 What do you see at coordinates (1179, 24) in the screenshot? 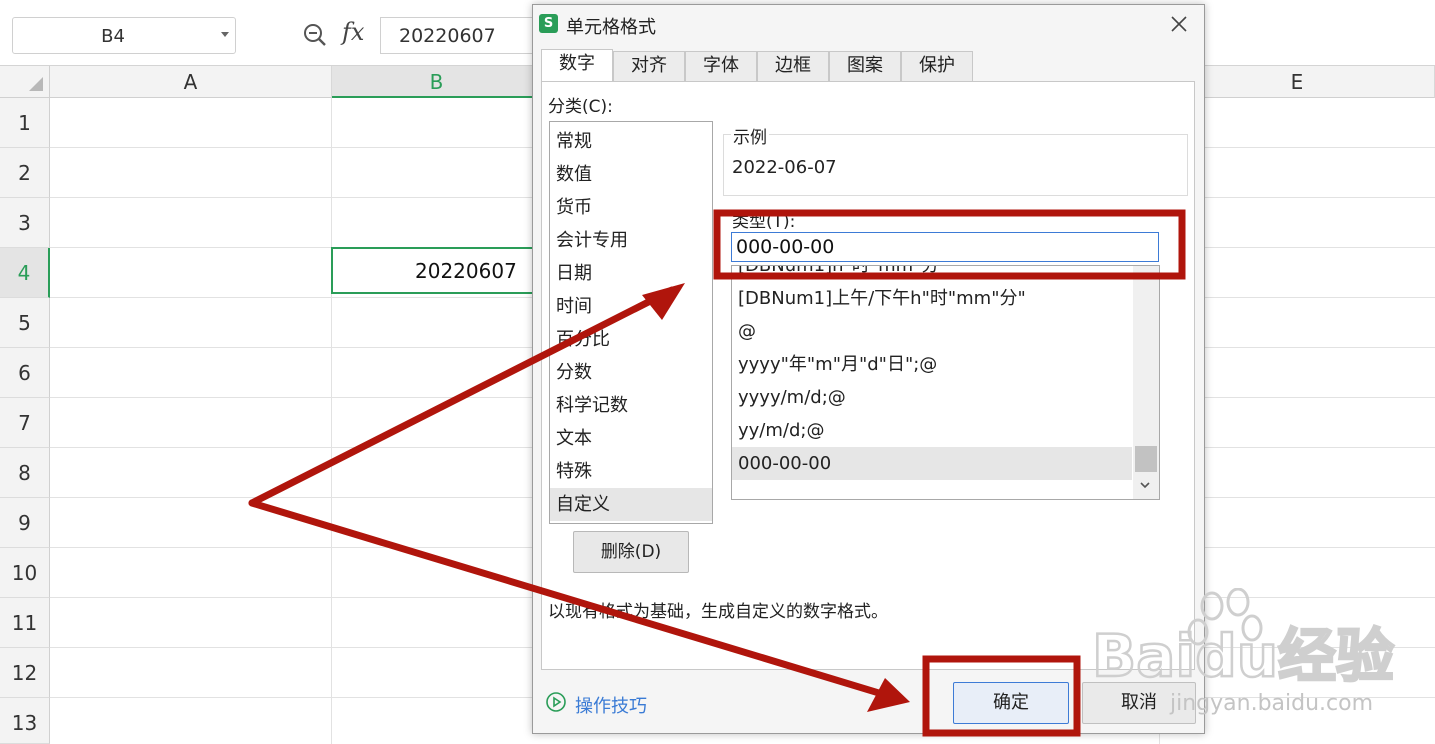
I see `close-icon` at bounding box center [1179, 24].